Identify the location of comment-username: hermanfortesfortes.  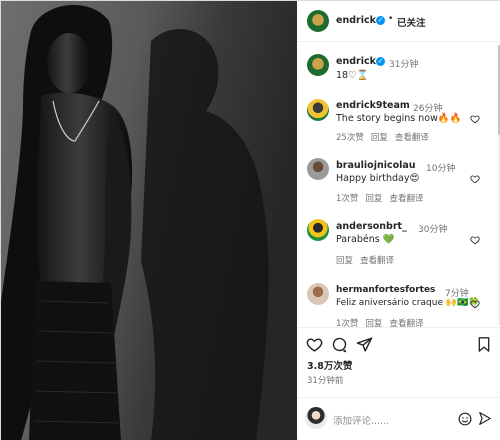
(385, 290).